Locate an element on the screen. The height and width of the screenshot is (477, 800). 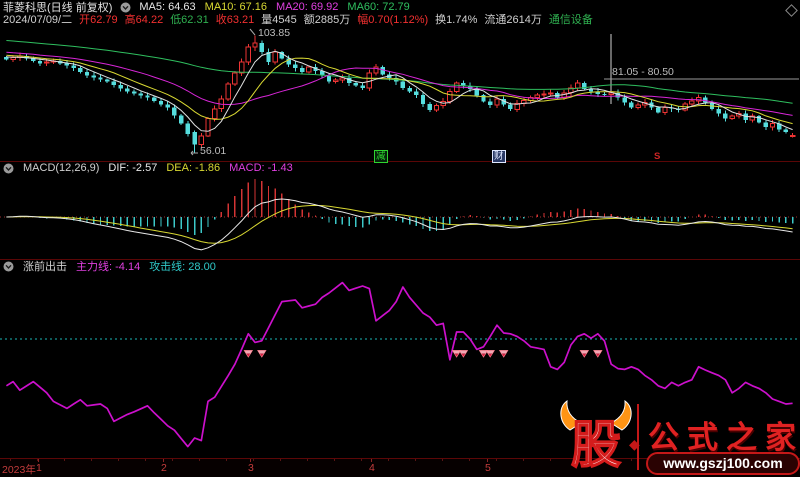
watermark-site-name: 公式之家 is located at coordinates (724, 438).